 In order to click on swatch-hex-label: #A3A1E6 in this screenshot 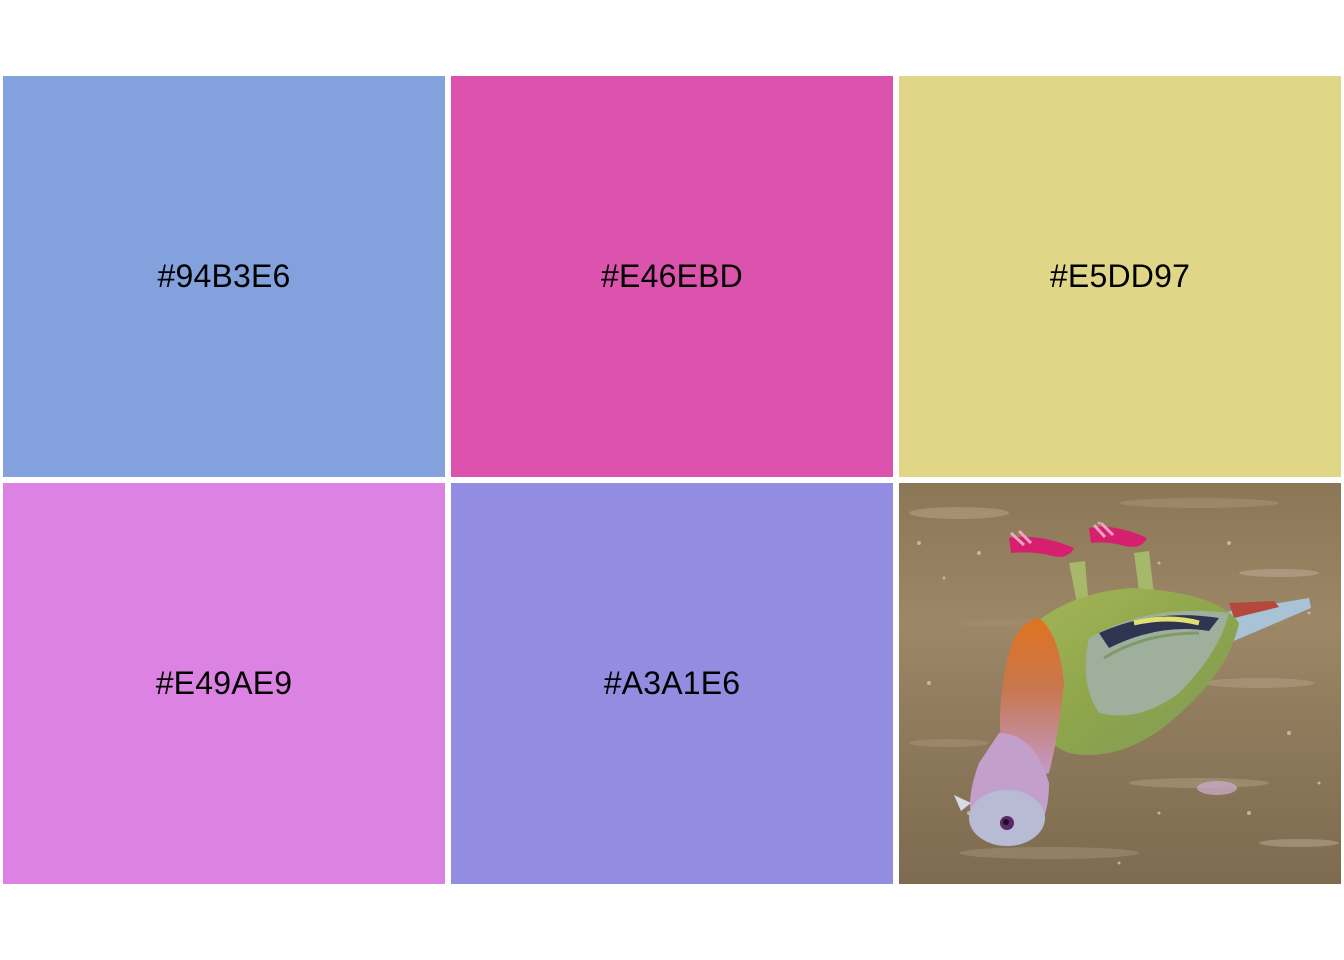, I will do `click(672, 683)`.